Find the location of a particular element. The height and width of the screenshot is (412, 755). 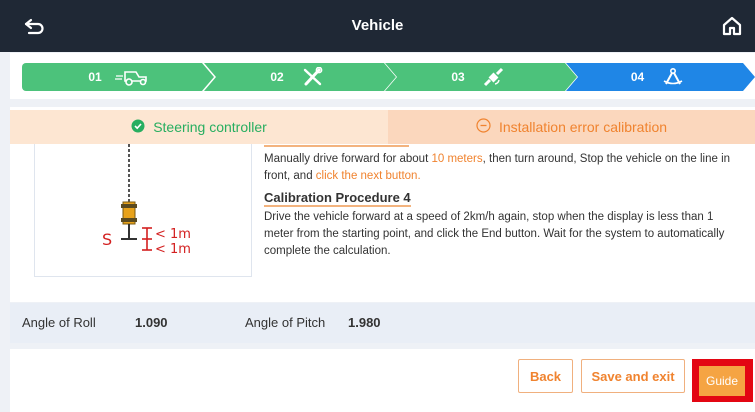

distance-label-bottom: < 1m is located at coordinates (173, 249).